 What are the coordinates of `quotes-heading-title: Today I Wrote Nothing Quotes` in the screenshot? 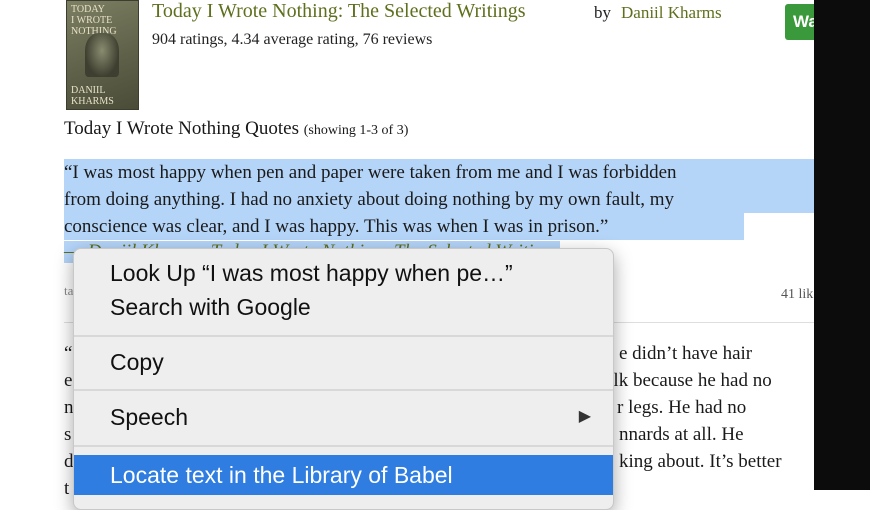 It's located at (182, 128).